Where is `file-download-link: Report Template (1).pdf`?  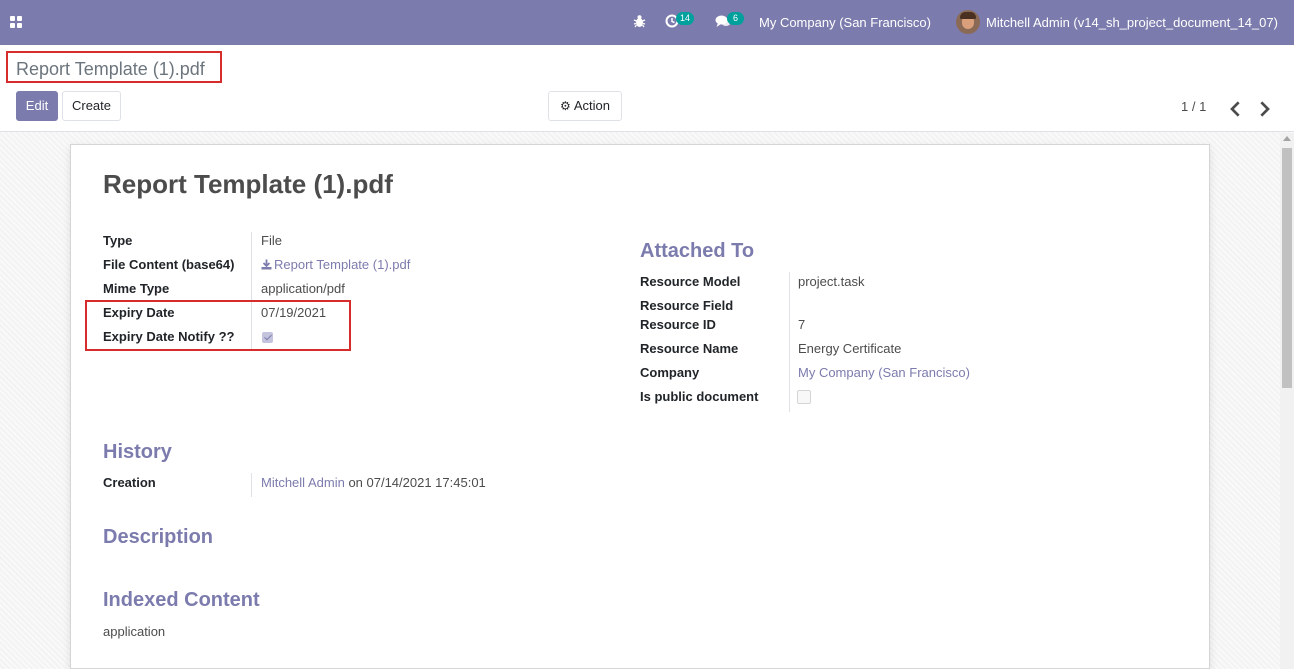
file-download-link: Report Template (1).pdf is located at coordinates (335, 264).